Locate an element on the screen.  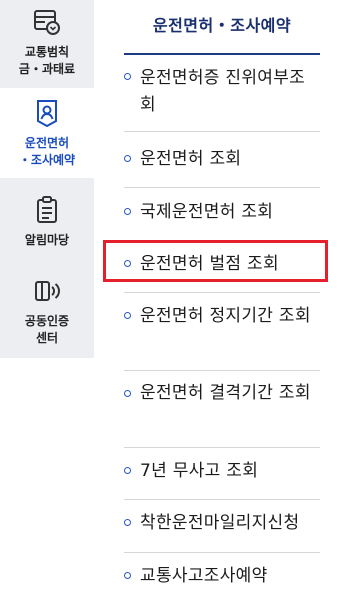
clipboard-icon is located at coordinates (47, 209).